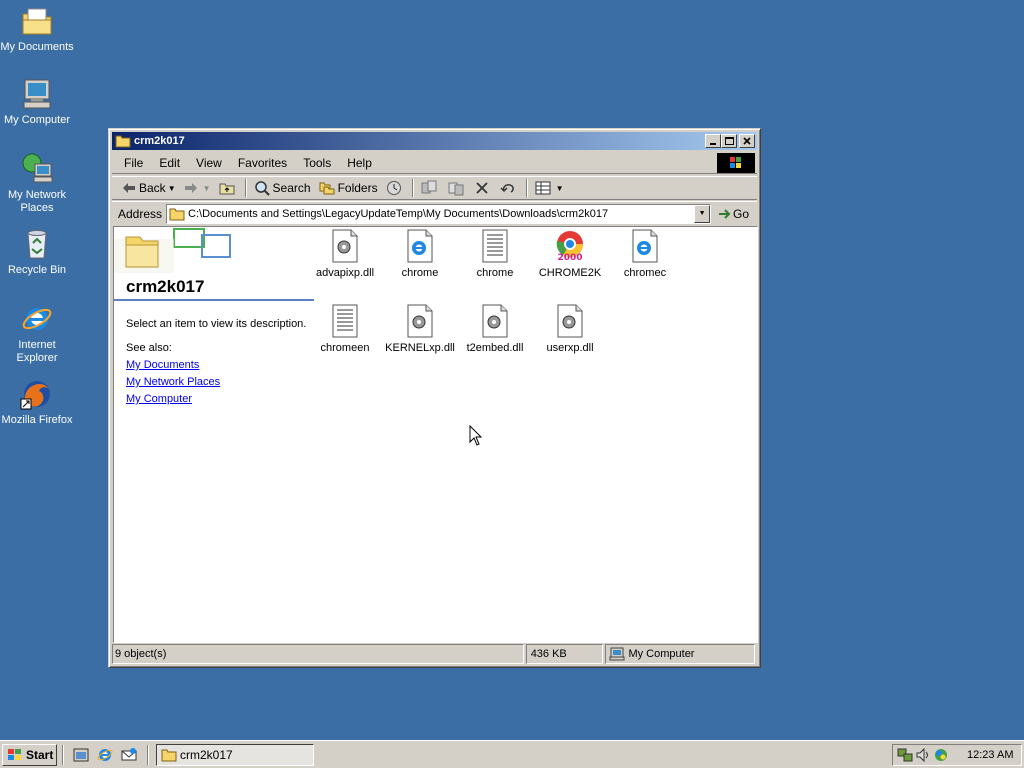 Image resolution: width=1024 pixels, height=768 pixels. What do you see at coordinates (645, 254) in the screenshot?
I see `file-item: chromec` at bounding box center [645, 254].